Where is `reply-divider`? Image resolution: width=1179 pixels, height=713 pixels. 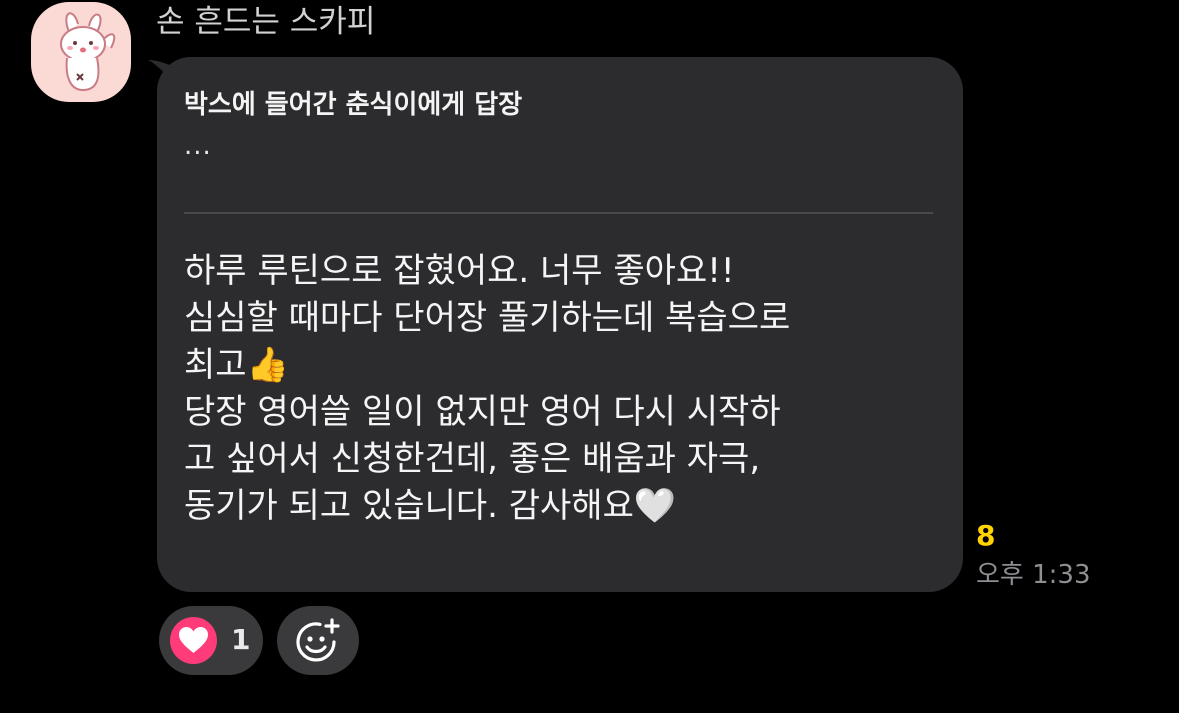 reply-divider is located at coordinates (558, 213).